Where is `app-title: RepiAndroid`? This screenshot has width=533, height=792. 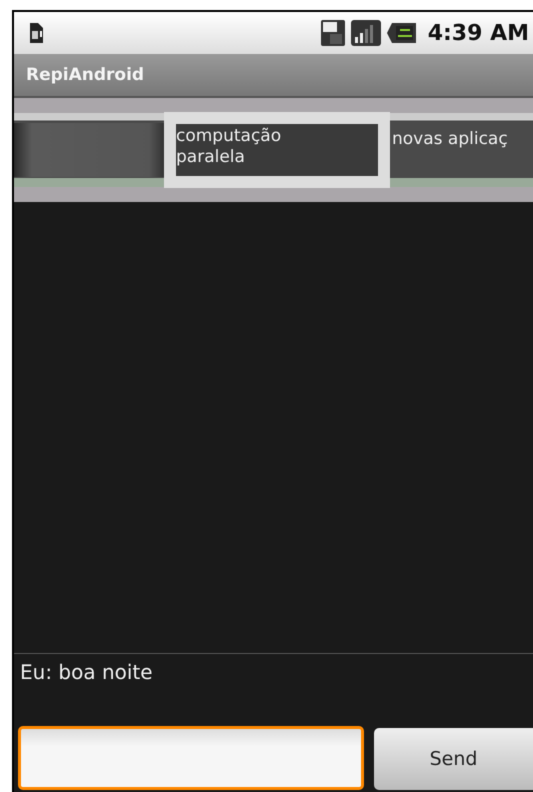 app-title: RepiAndroid is located at coordinates (85, 75).